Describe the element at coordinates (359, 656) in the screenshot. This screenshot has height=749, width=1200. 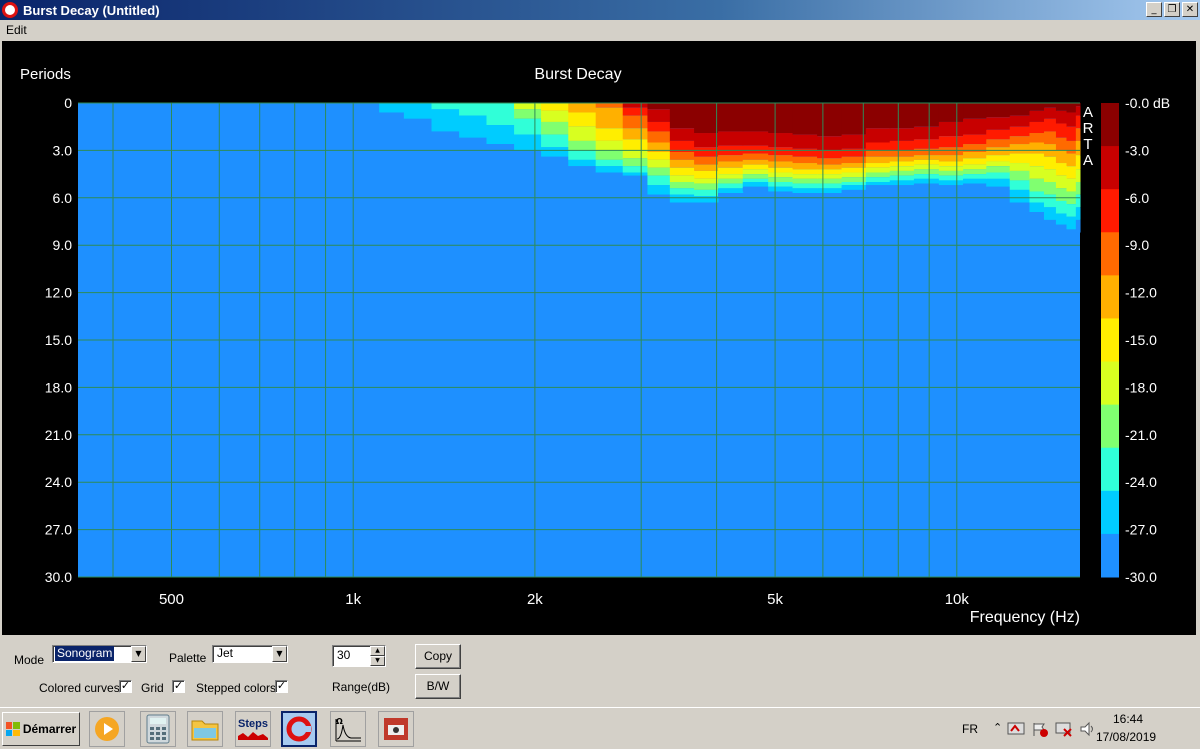
I see `range-stepper: 30 ▲ ▼` at that location.